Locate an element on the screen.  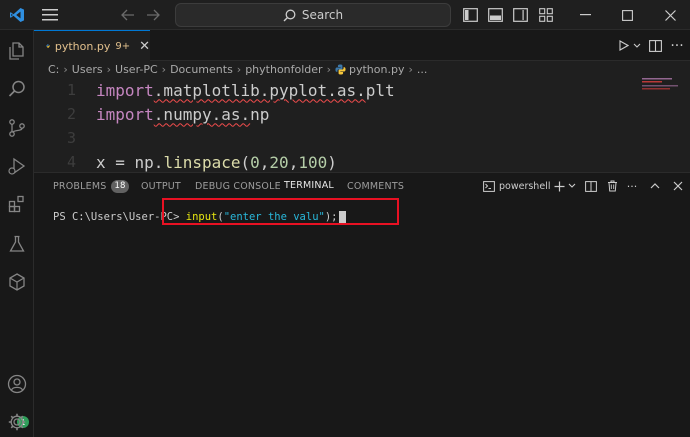
tab-terminal: TERMINAL is located at coordinates (309, 186).